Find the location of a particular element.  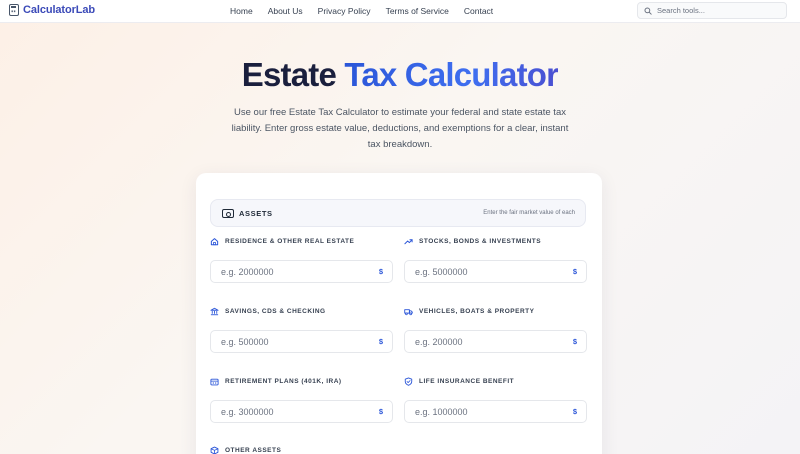

nav-link-home: Home is located at coordinates (241, 11).